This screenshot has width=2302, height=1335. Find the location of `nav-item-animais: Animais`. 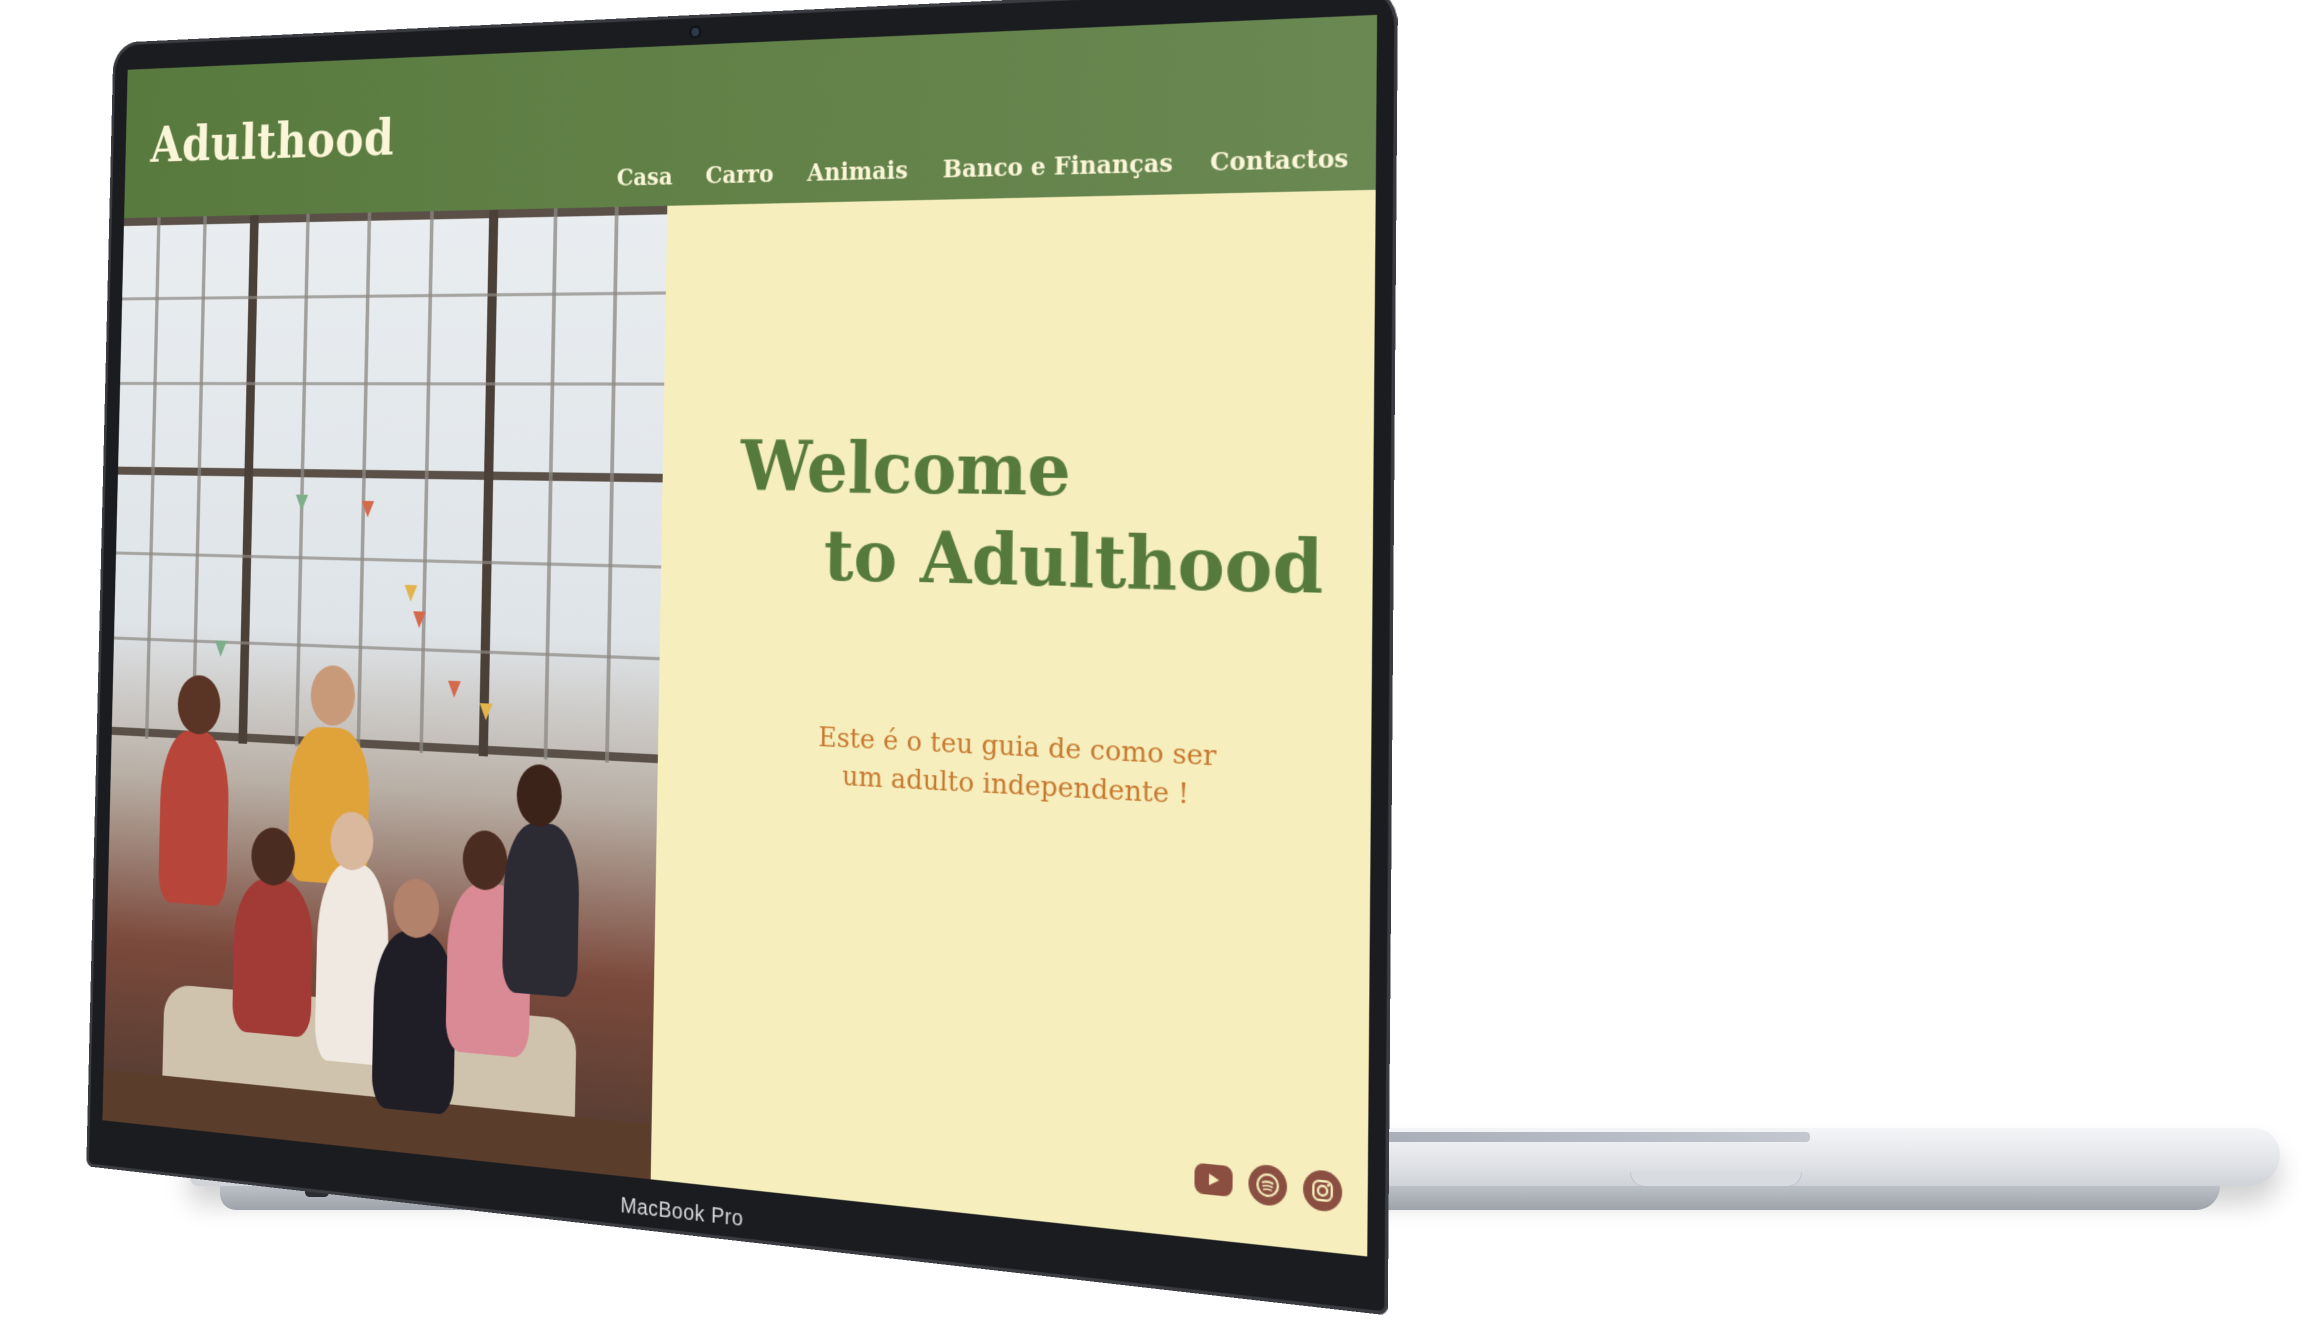

nav-item-animais: Animais is located at coordinates (857, 171).